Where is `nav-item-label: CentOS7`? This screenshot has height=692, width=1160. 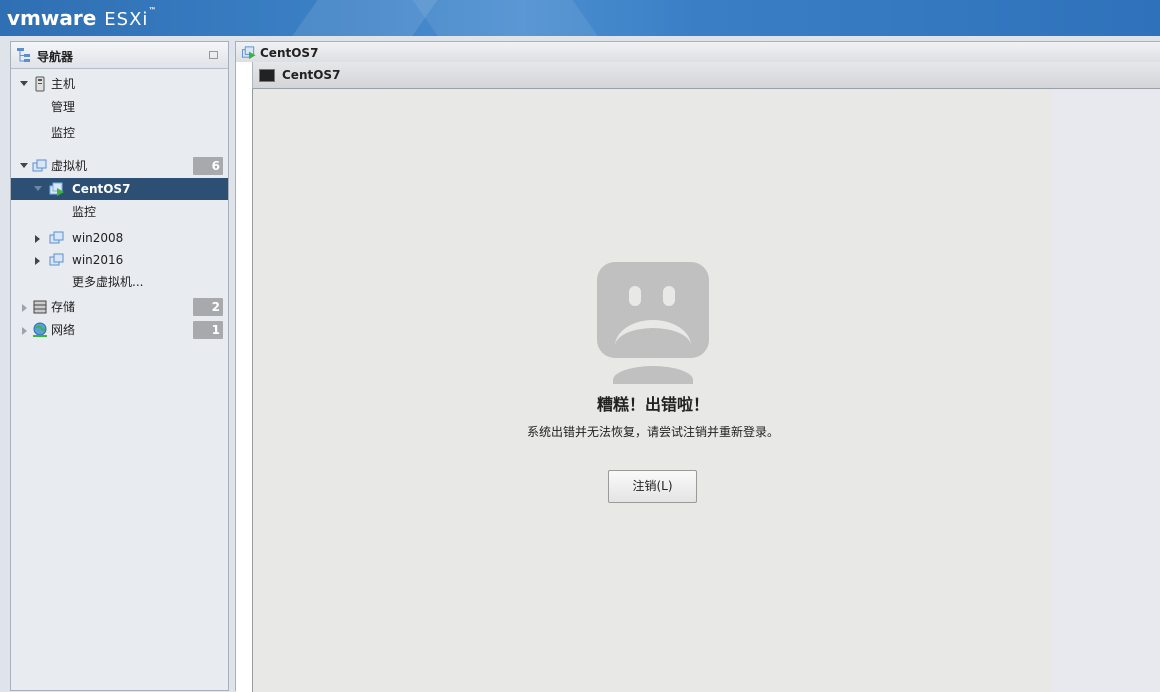
nav-item-label: CentOS7 is located at coordinates (101, 189).